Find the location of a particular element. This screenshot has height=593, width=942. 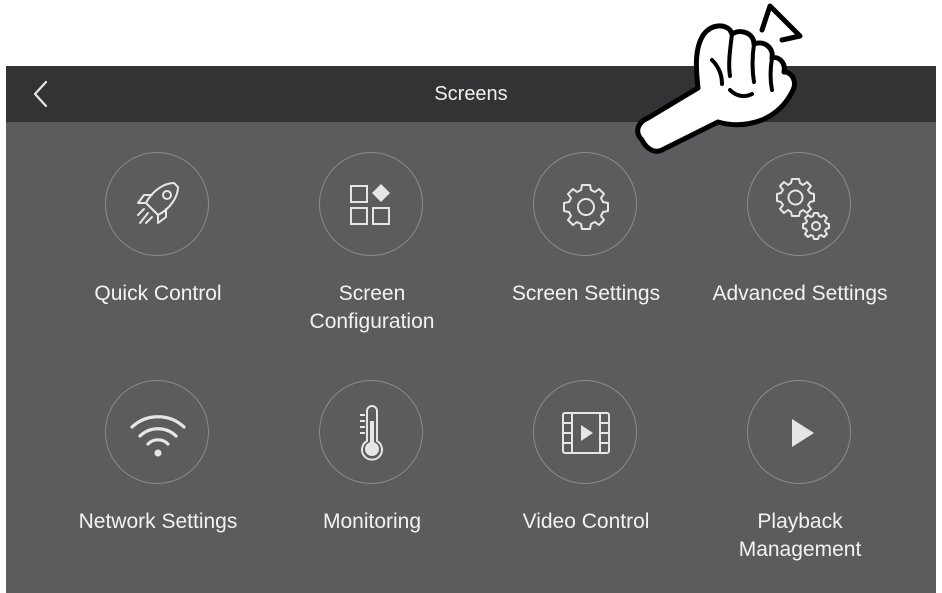

tile-label: Monitoring is located at coordinates (372, 521).